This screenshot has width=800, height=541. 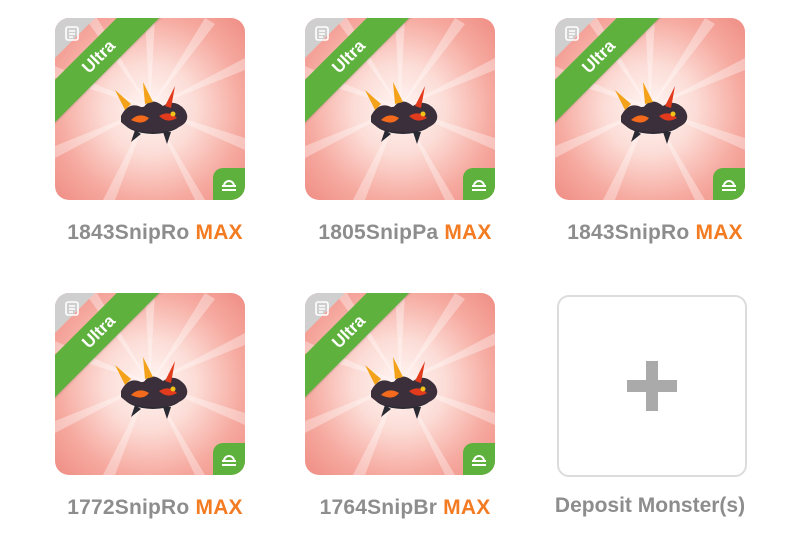 What do you see at coordinates (378, 507) in the screenshot?
I see `monster-name: 1764SnipBr` at bounding box center [378, 507].